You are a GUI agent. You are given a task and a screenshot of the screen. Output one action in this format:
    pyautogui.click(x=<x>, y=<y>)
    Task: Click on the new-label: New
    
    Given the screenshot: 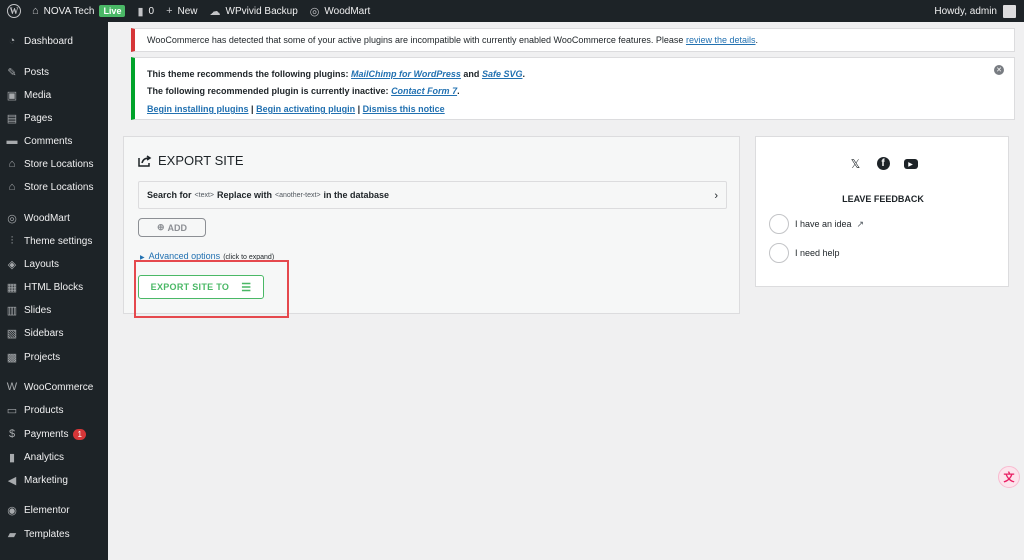 What is the action you would take?
    pyautogui.click(x=187, y=11)
    